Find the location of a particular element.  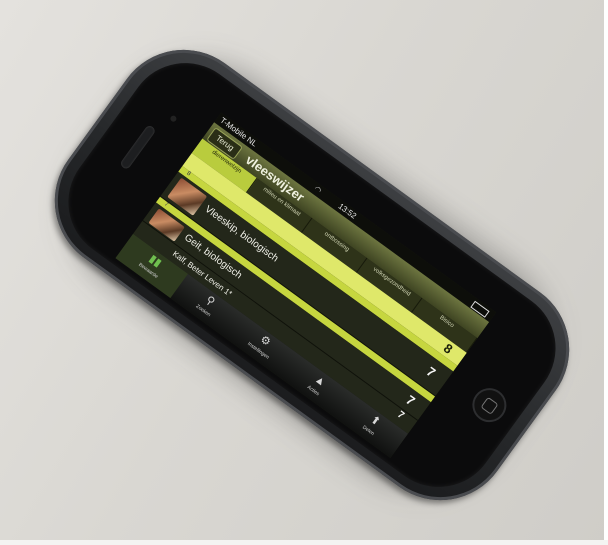

image-border-right is located at coordinates (606, 272).